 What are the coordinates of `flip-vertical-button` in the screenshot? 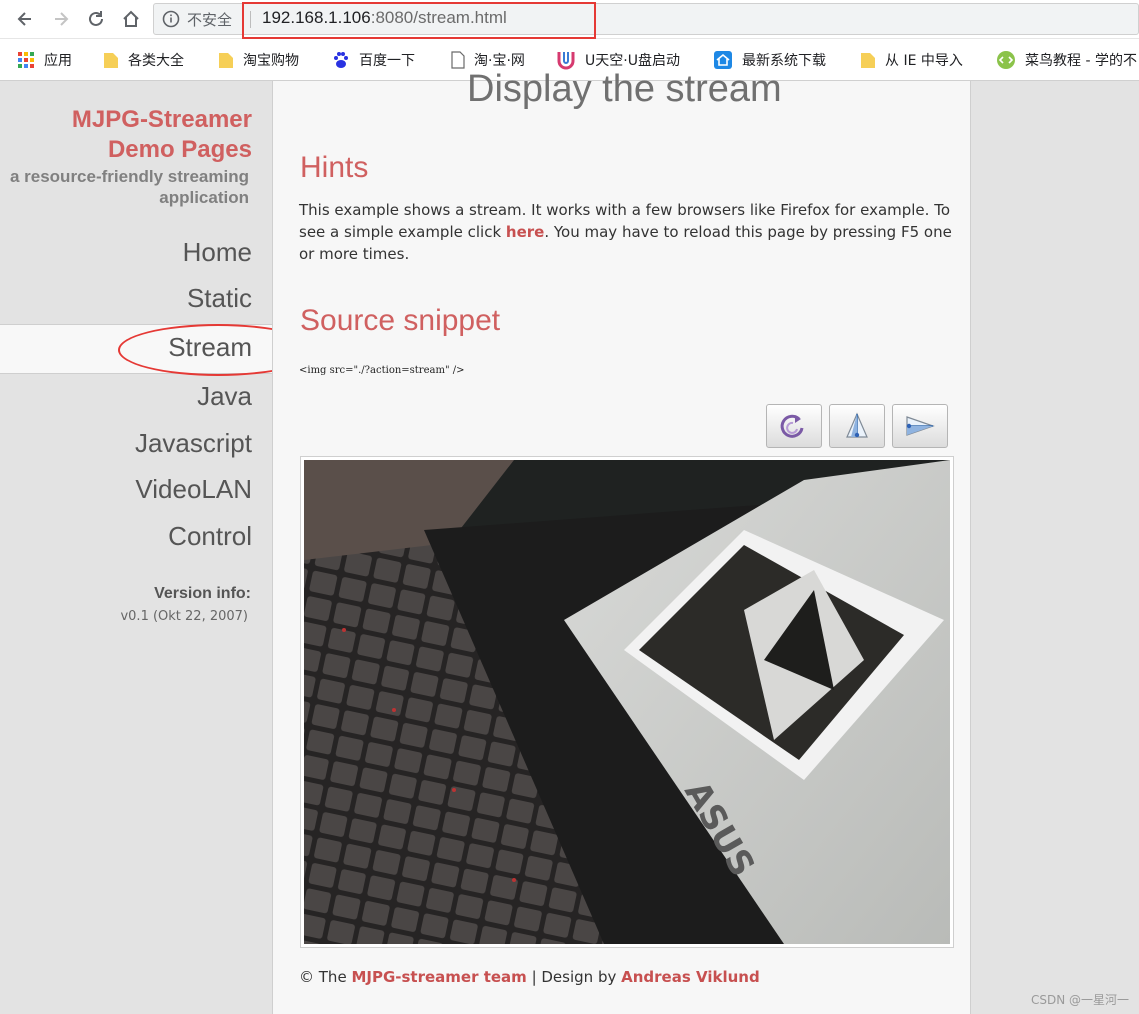 It's located at (857, 426).